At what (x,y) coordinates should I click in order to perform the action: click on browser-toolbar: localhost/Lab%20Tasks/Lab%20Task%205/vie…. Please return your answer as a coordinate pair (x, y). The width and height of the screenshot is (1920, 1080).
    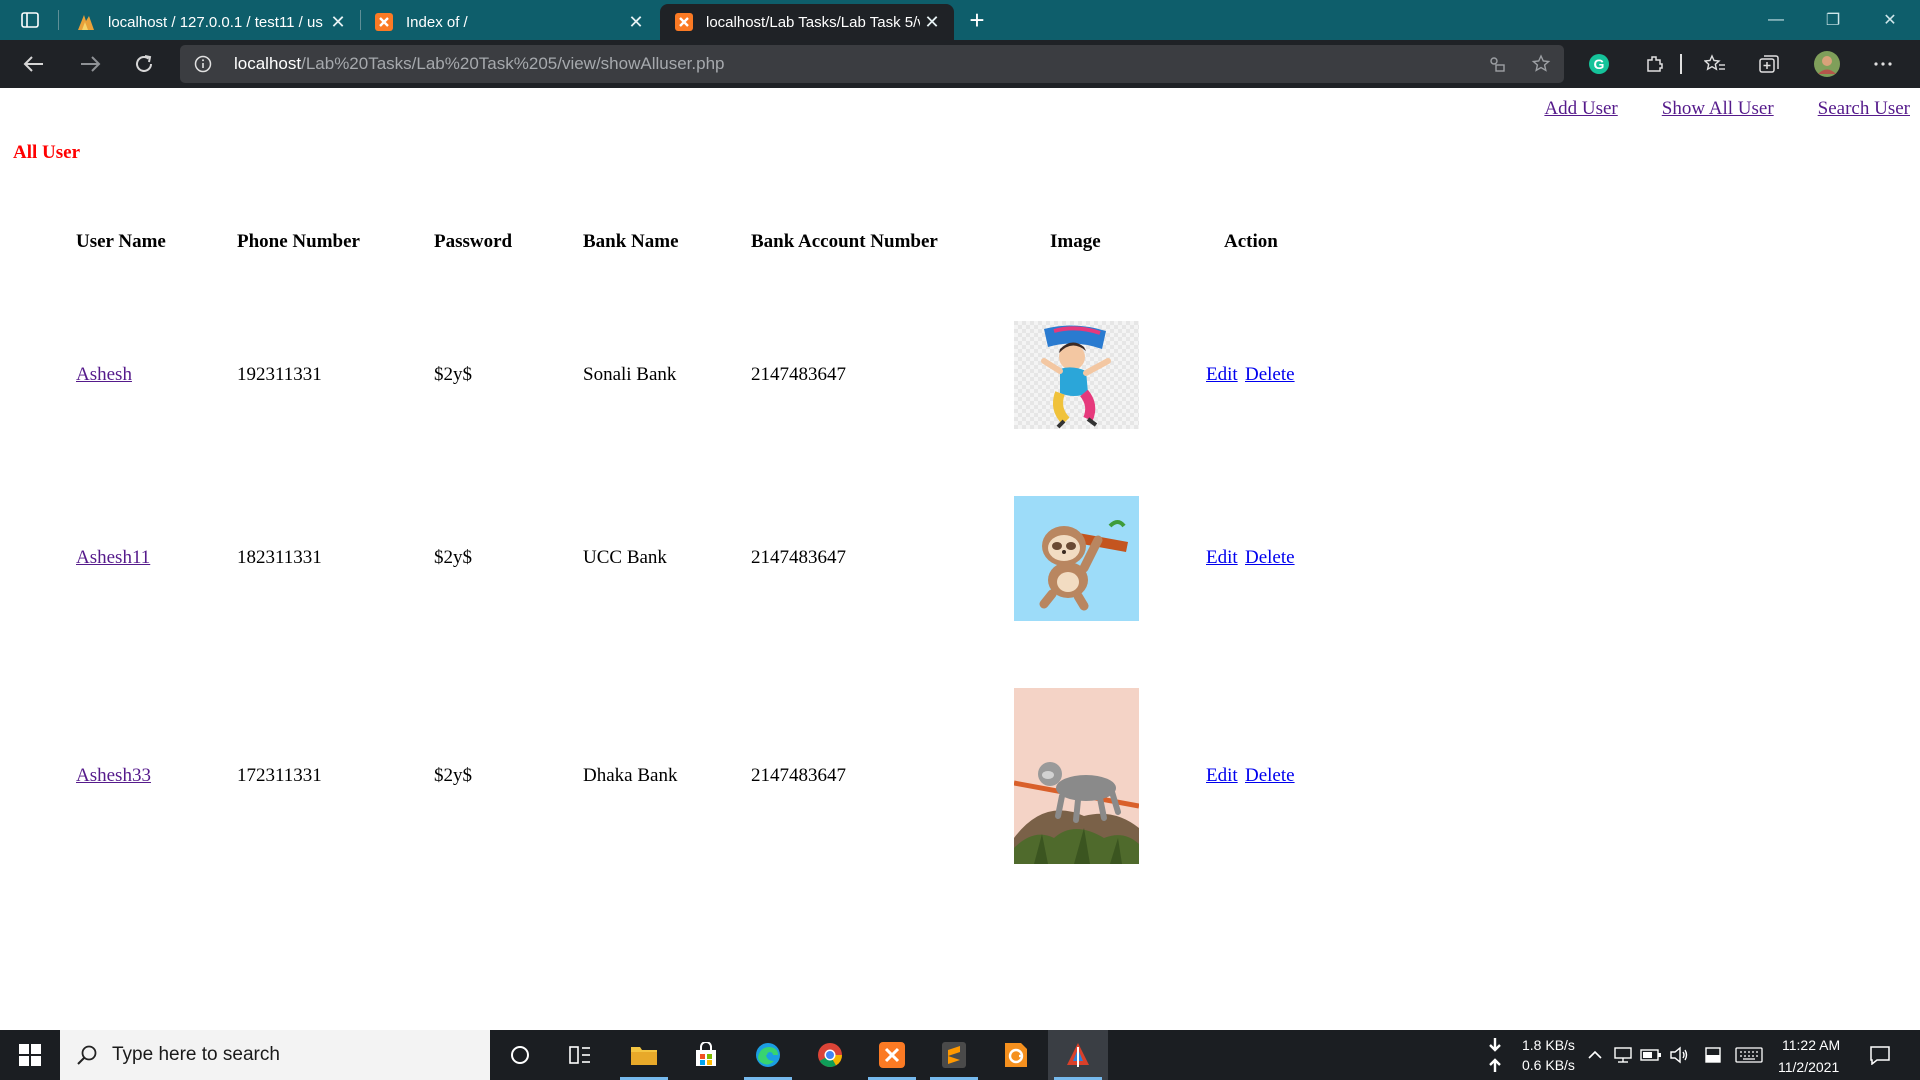
    Looking at the image, I should click on (960, 64).